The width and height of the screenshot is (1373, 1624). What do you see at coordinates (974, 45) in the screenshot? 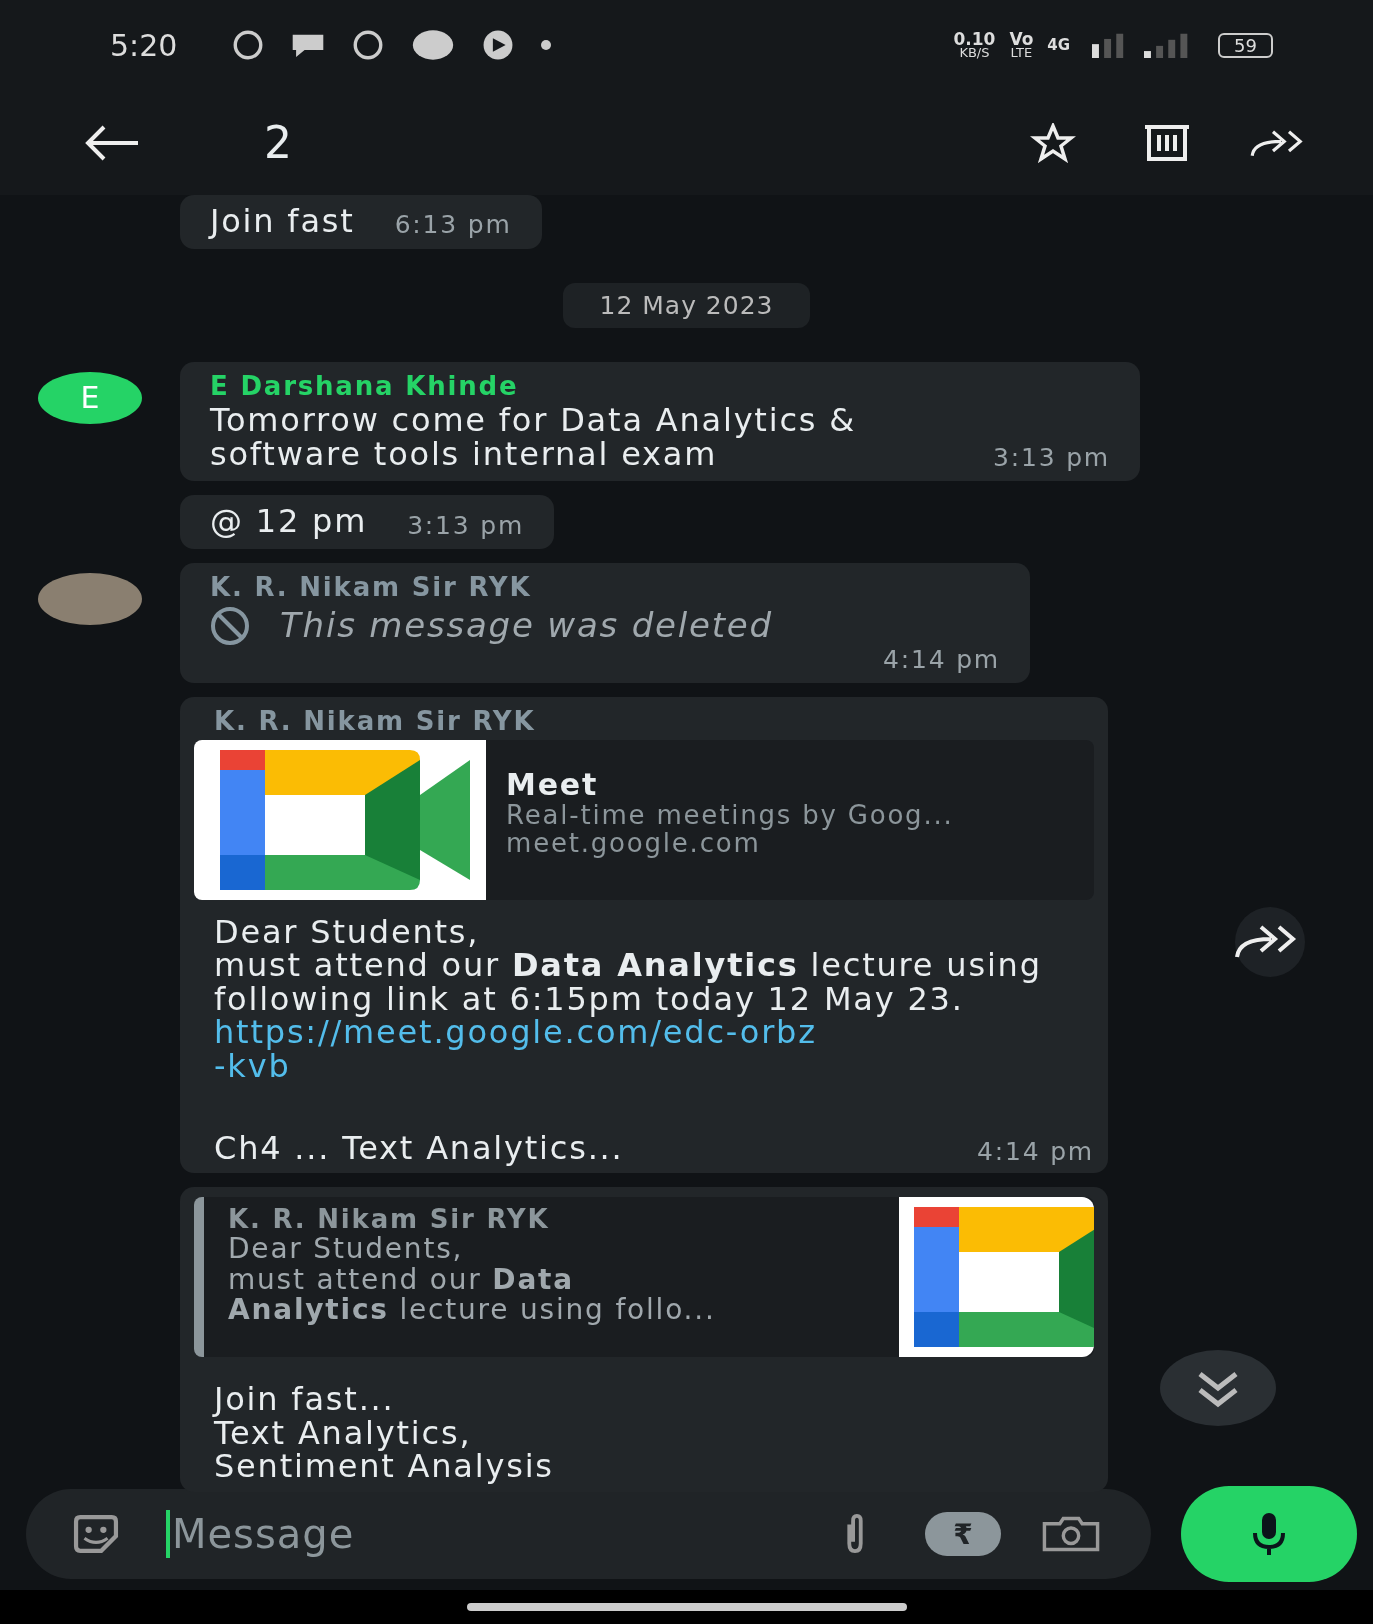
I see `network-speed: 0.10 KB/S` at bounding box center [974, 45].